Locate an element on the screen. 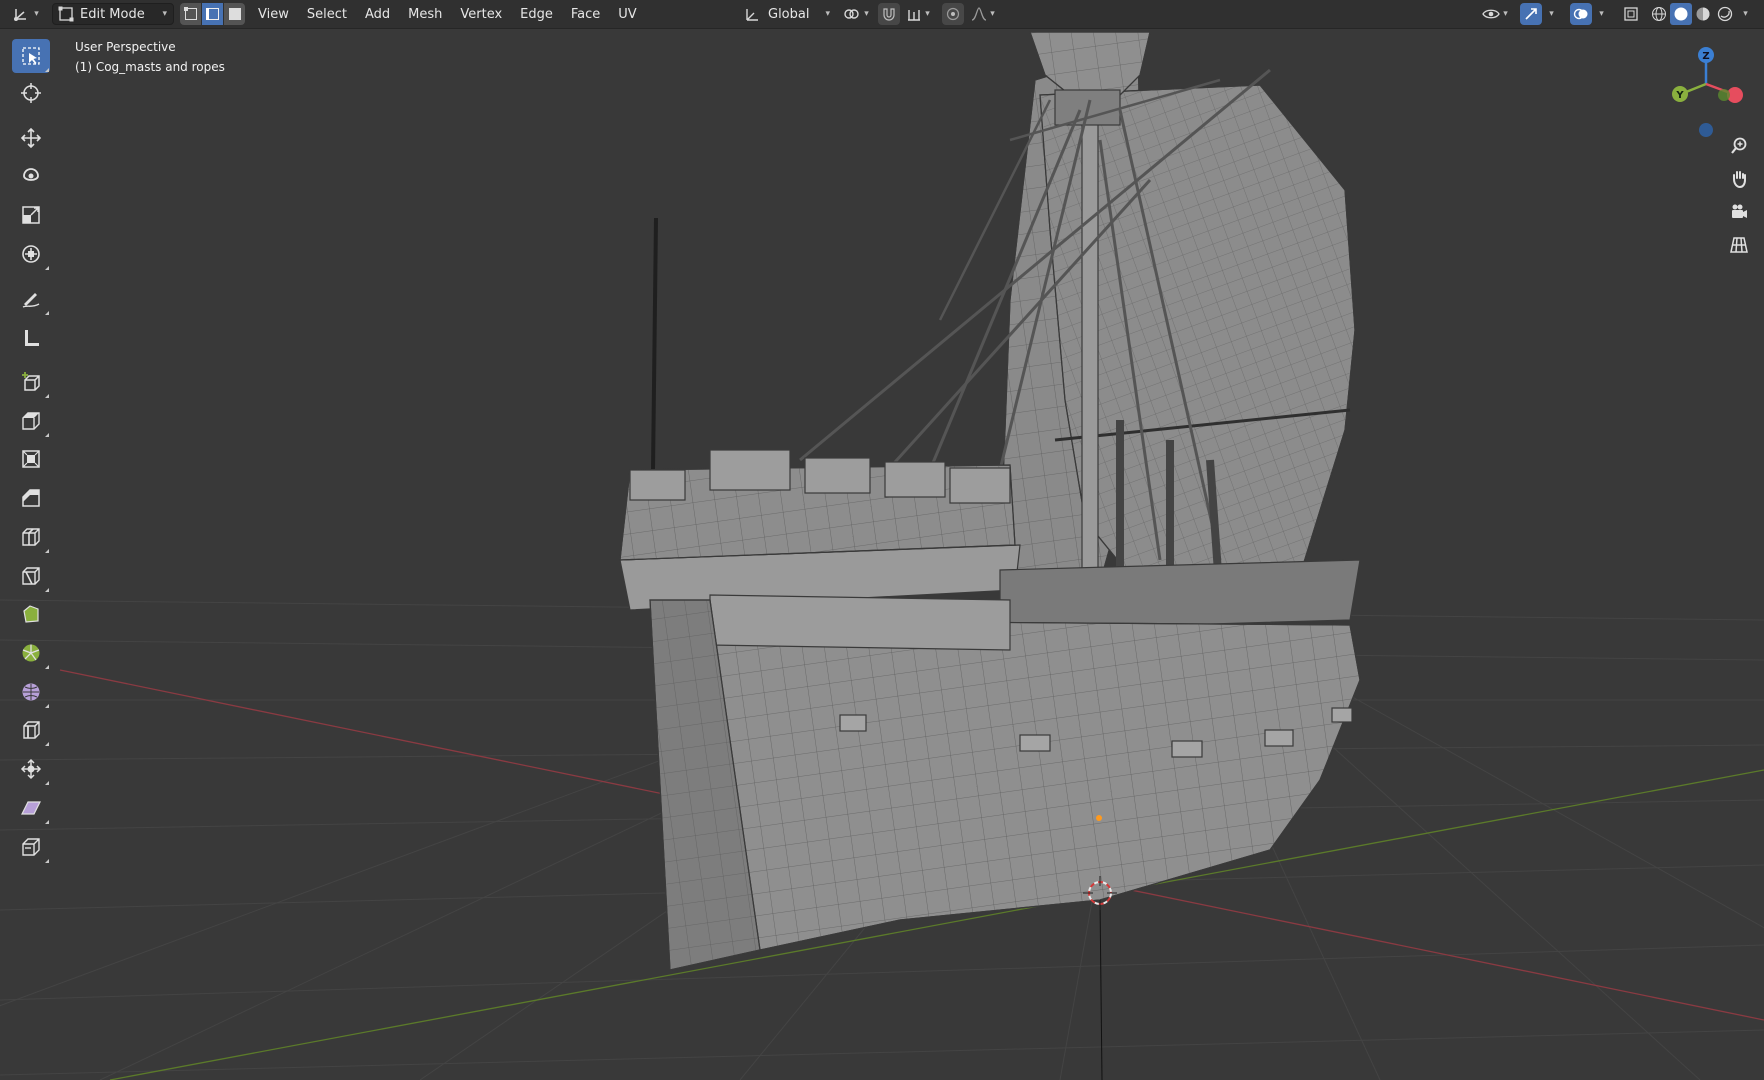 The width and height of the screenshot is (1764, 1080). pan-button is located at coordinates (1739, 179).